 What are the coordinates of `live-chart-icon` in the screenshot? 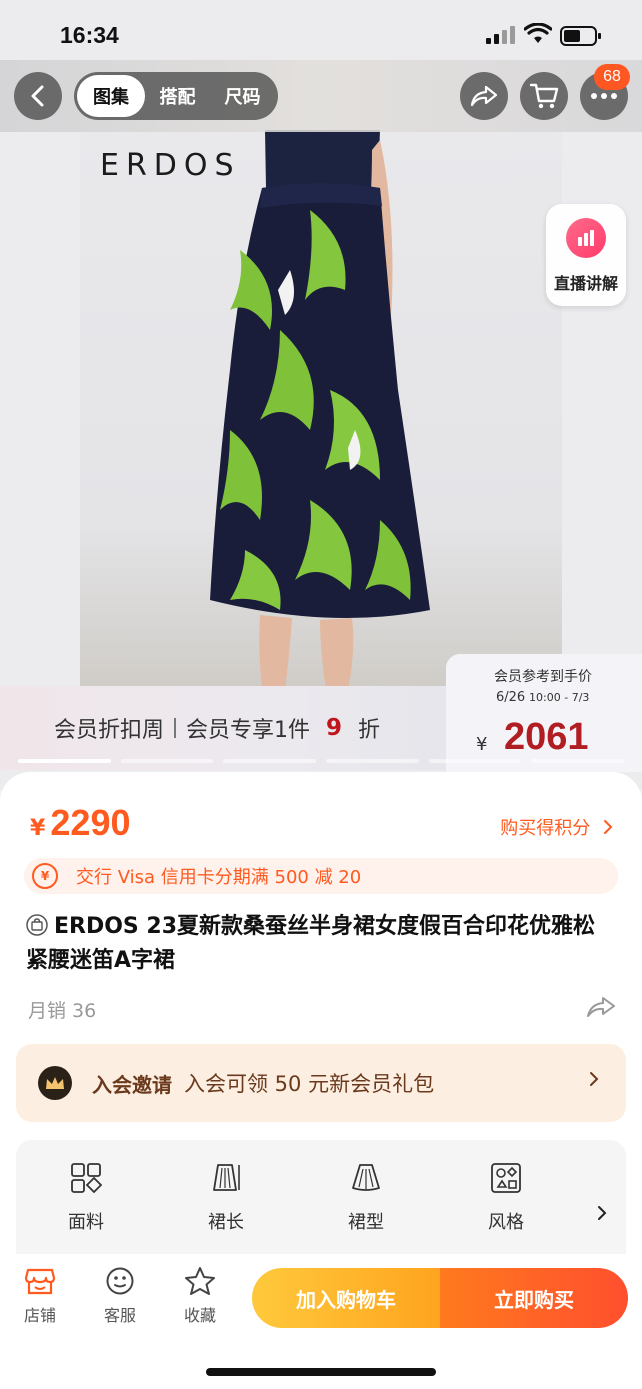 It's located at (586, 238).